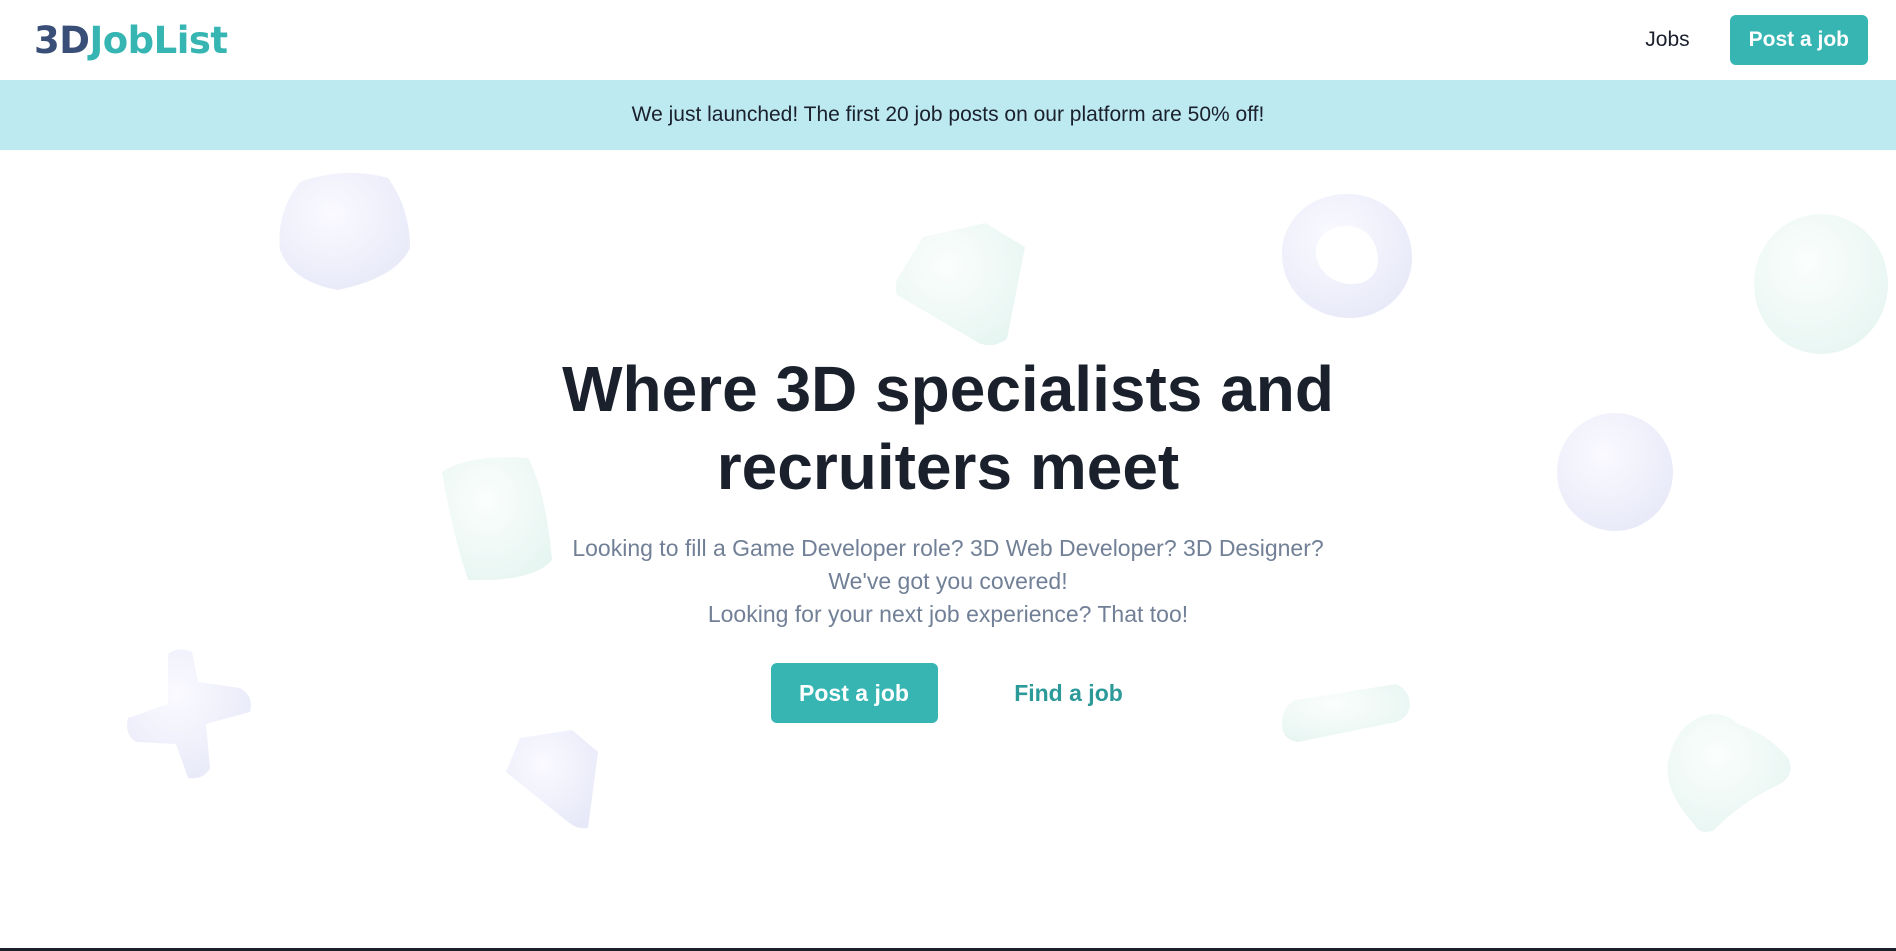 The image size is (1896, 951). I want to click on hero-subtitle-line: We've got you covered!, so click(948, 581).